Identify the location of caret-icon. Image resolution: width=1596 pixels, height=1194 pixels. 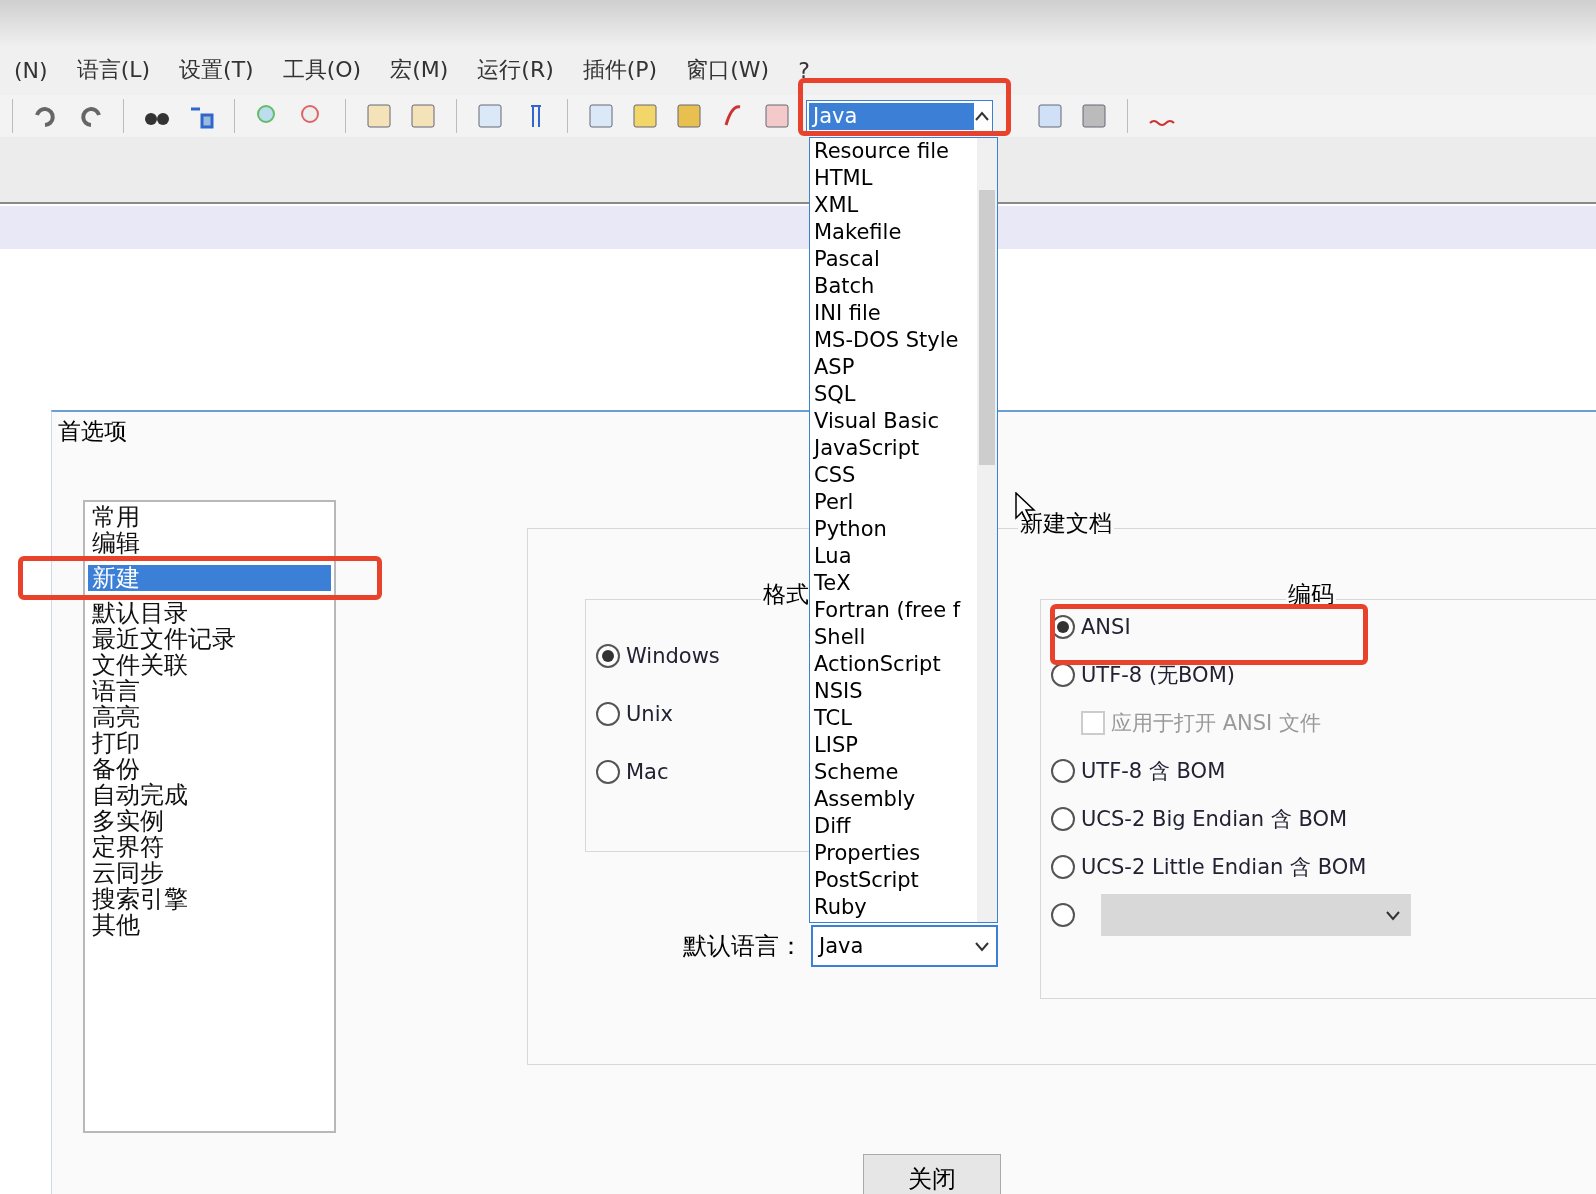
(982, 116).